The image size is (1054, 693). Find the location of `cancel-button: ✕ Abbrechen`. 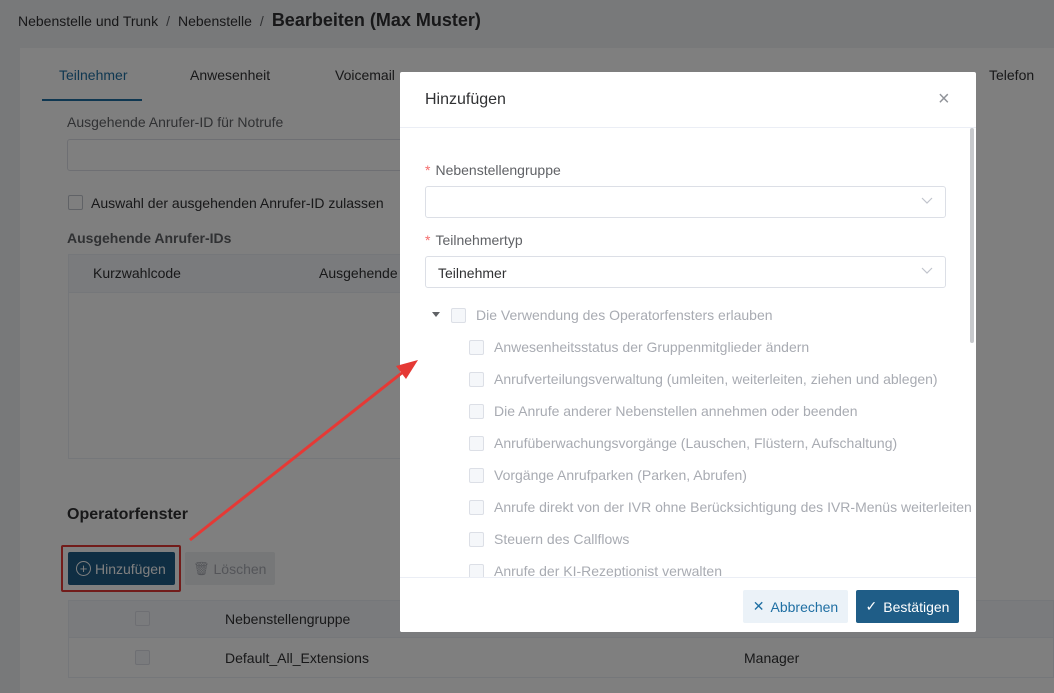

cancel-button: ✕ Abbrechen is located at coordinates (795, 606).